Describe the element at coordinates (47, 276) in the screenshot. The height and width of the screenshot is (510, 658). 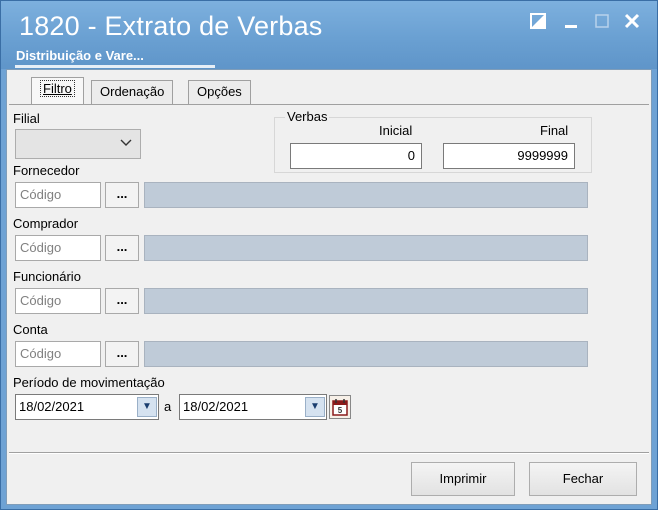
I see `funcionario-label: Funcionário` at that location.